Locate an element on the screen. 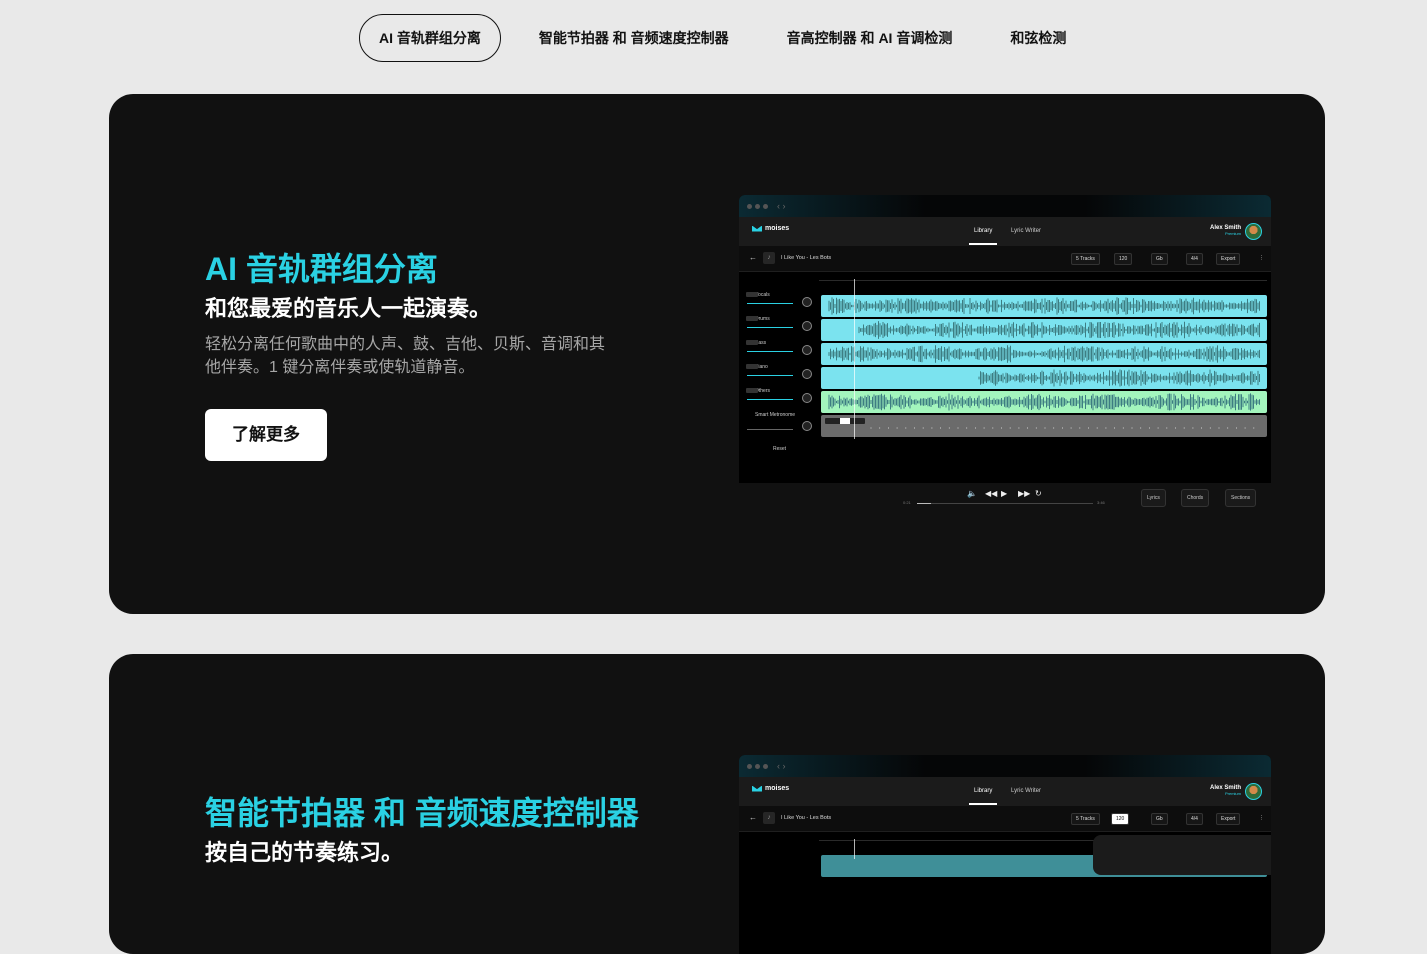  fast-forward-icon: ▶▶ is located at coordinates (1024, 493).